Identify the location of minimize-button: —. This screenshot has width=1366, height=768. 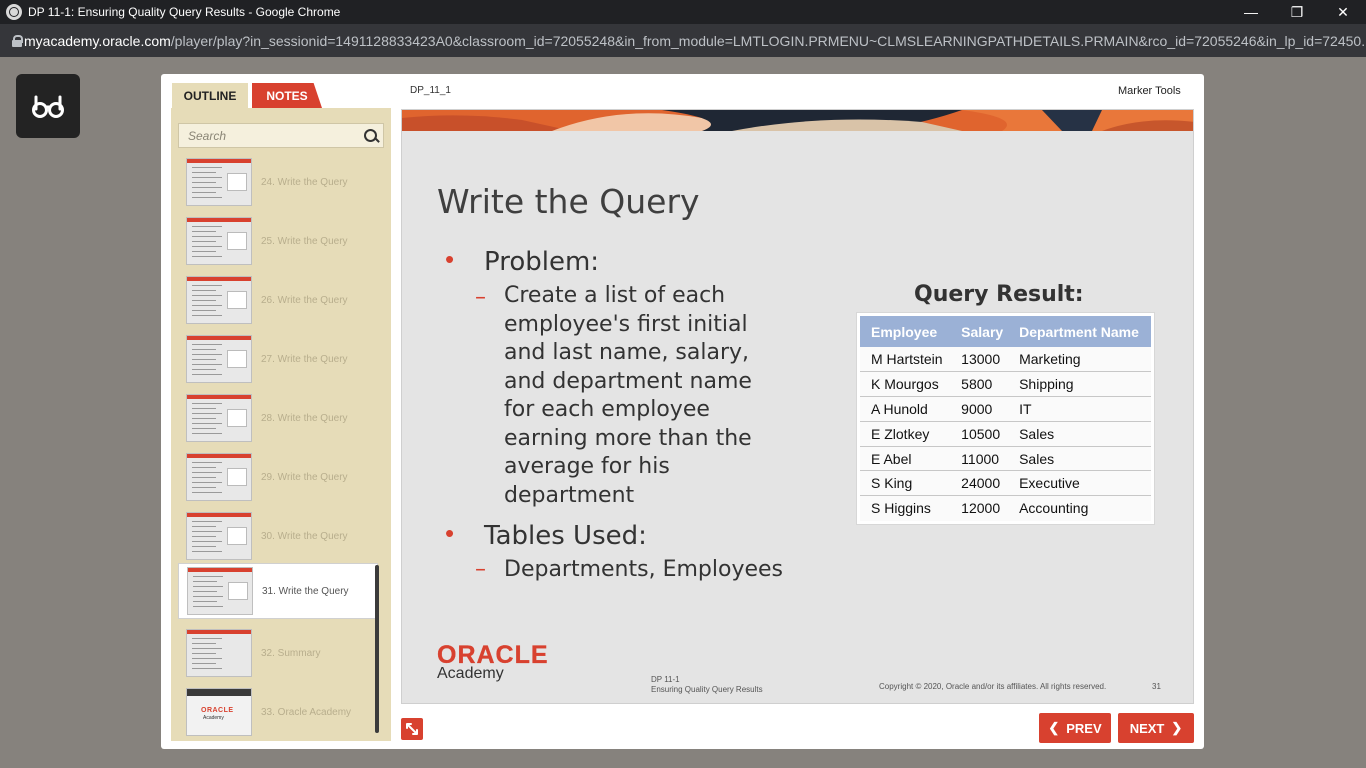
(1251, 12).